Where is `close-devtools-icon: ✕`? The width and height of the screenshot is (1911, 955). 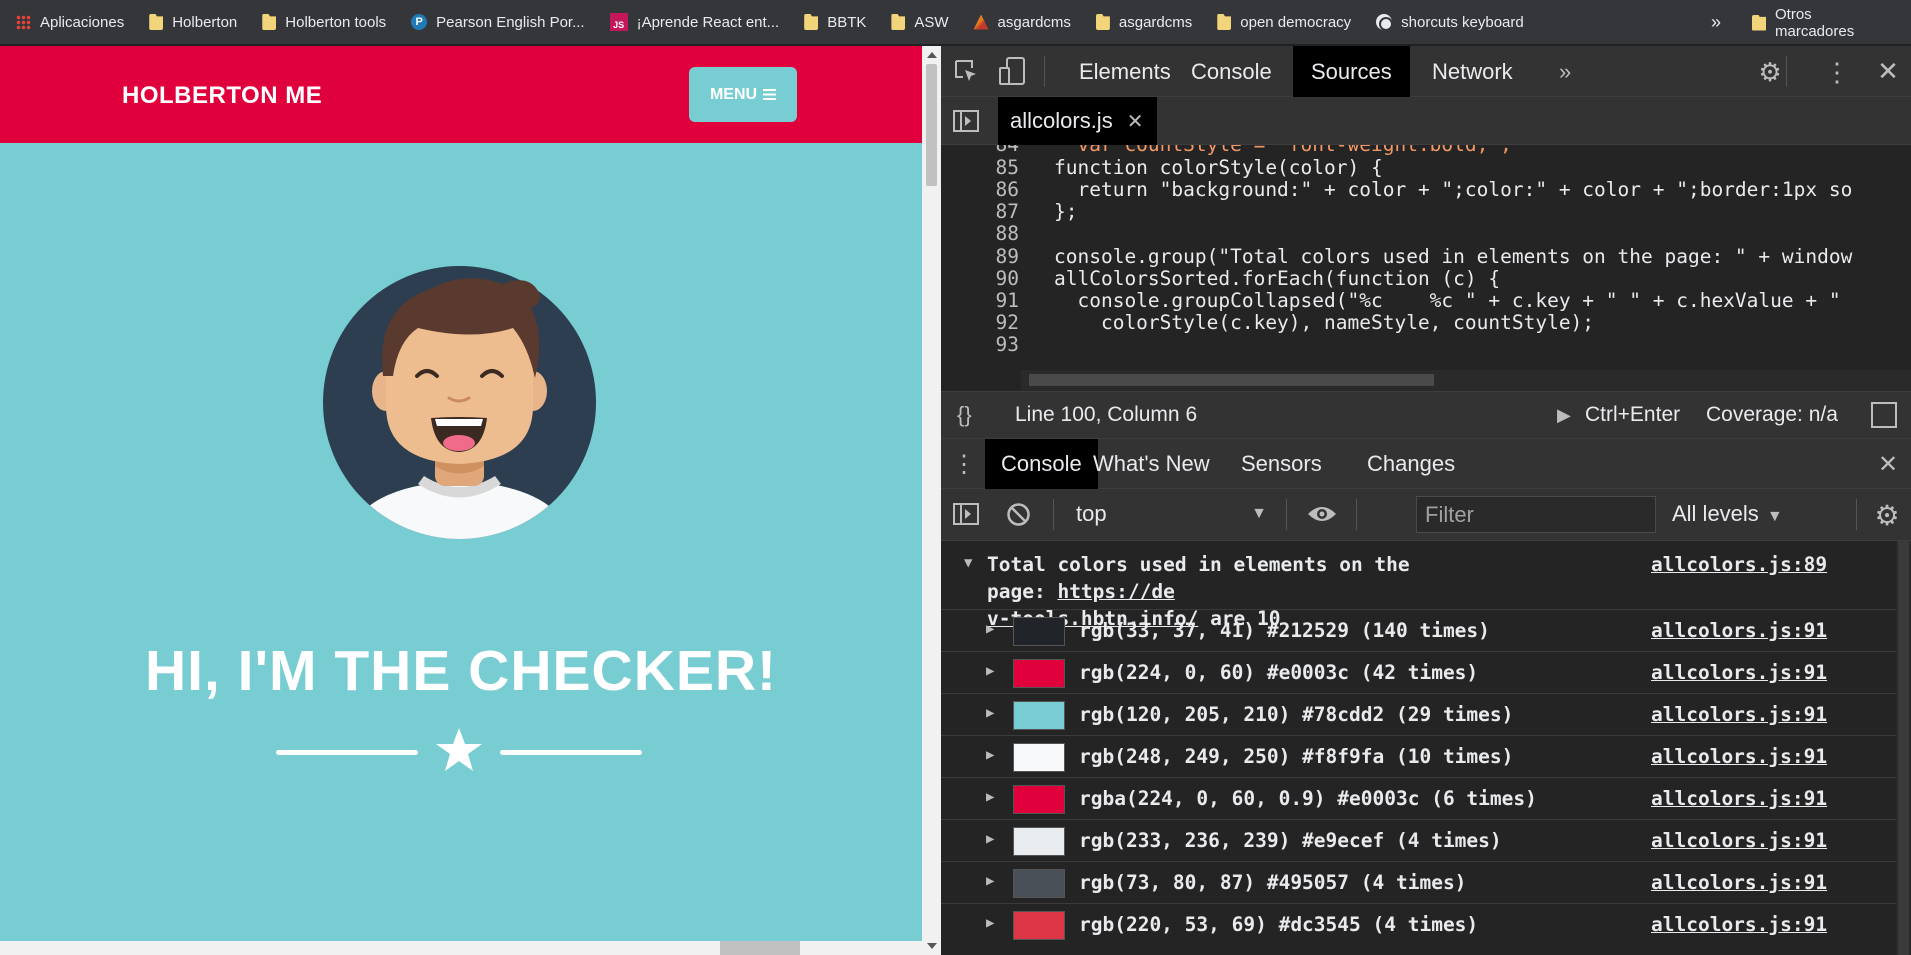 close-devtools-icon: ✕ is located at coordinates (1888, 71).